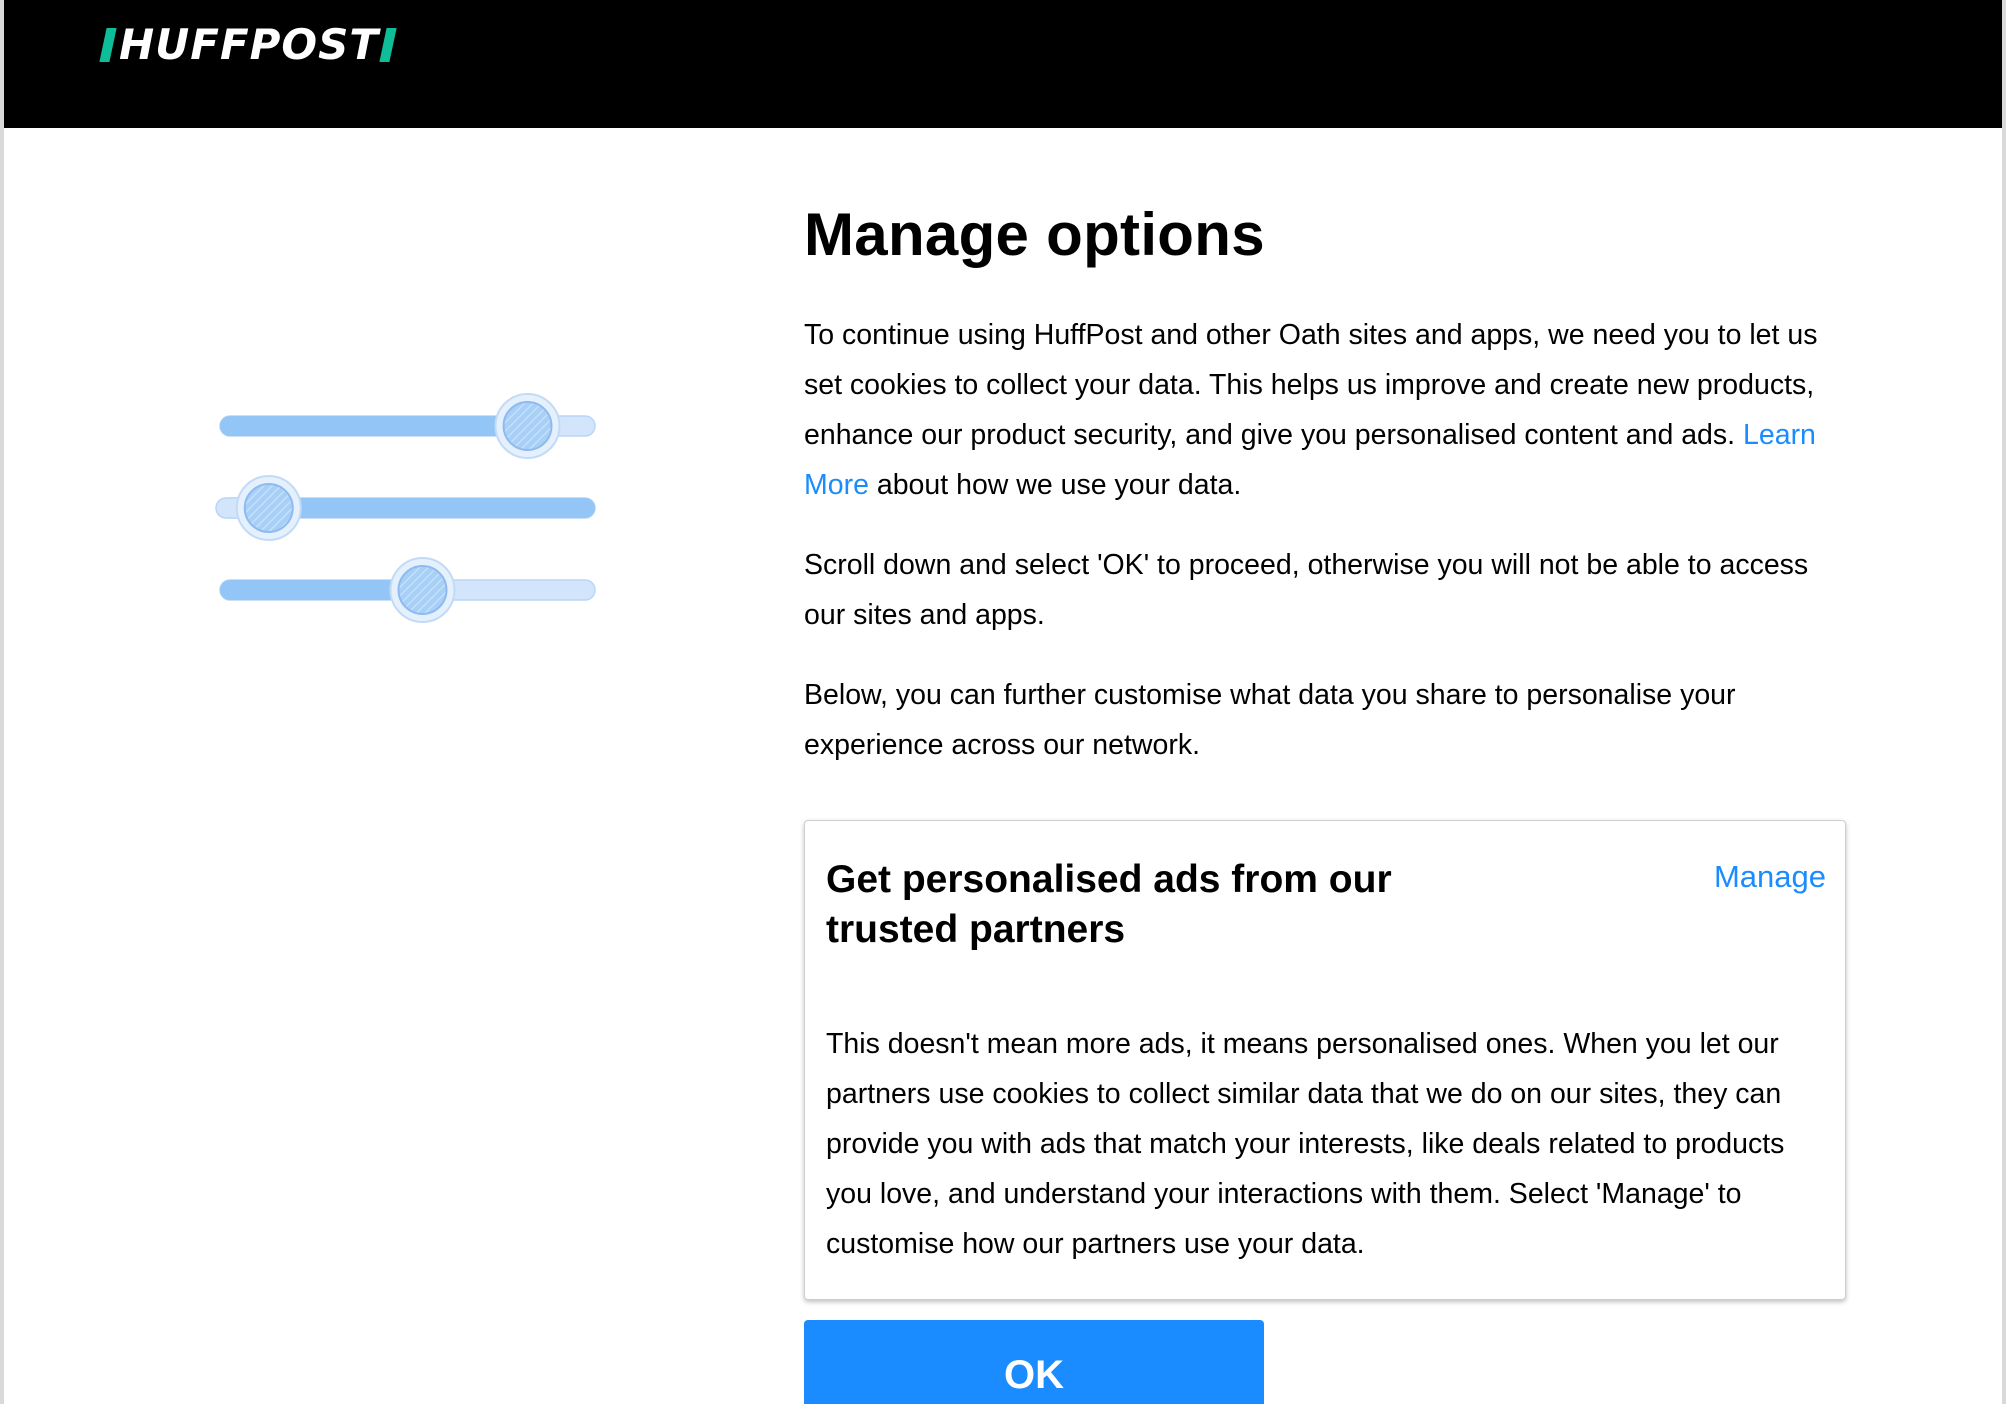 The height and width of the screenshot is (1404, 2006). What do you see at coordinates (1770, 877) in the screenshot?
I see `manage-link: Manage` at bounding box center [1770, 877].